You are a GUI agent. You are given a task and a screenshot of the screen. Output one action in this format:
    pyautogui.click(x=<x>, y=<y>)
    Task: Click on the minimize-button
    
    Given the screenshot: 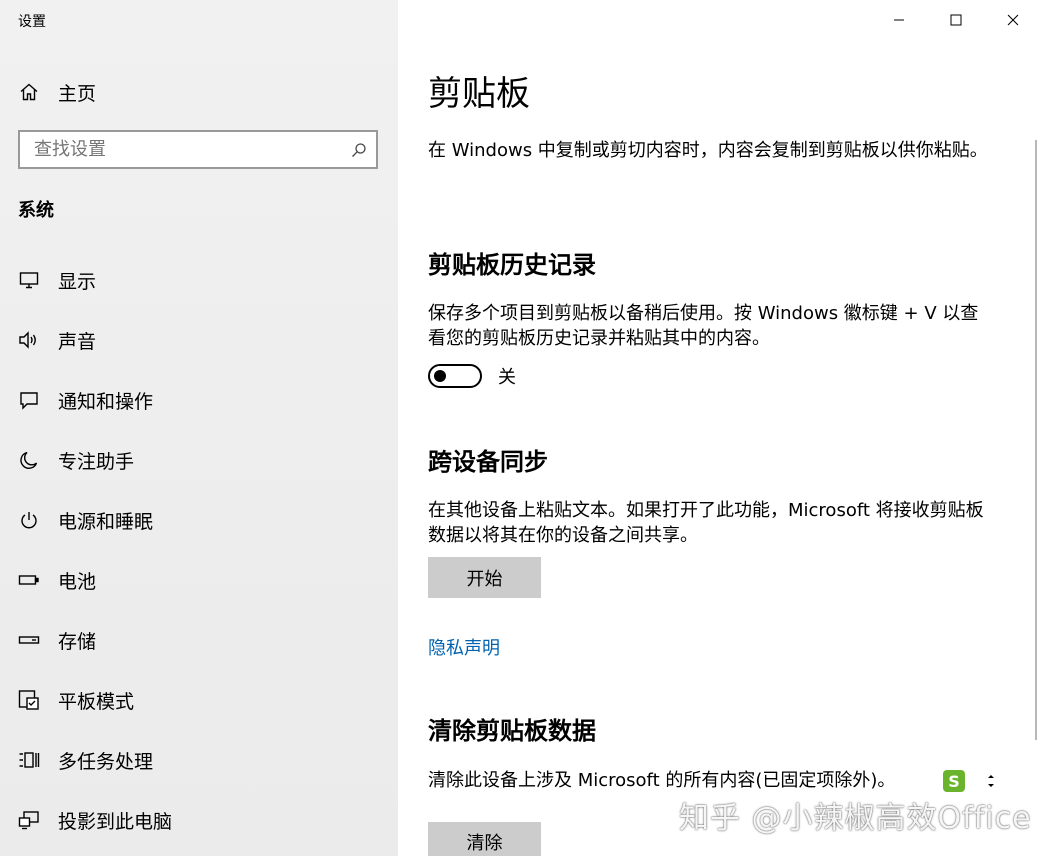 What is the action you would take?
    pyautogui.click(x=898, y=20)
    